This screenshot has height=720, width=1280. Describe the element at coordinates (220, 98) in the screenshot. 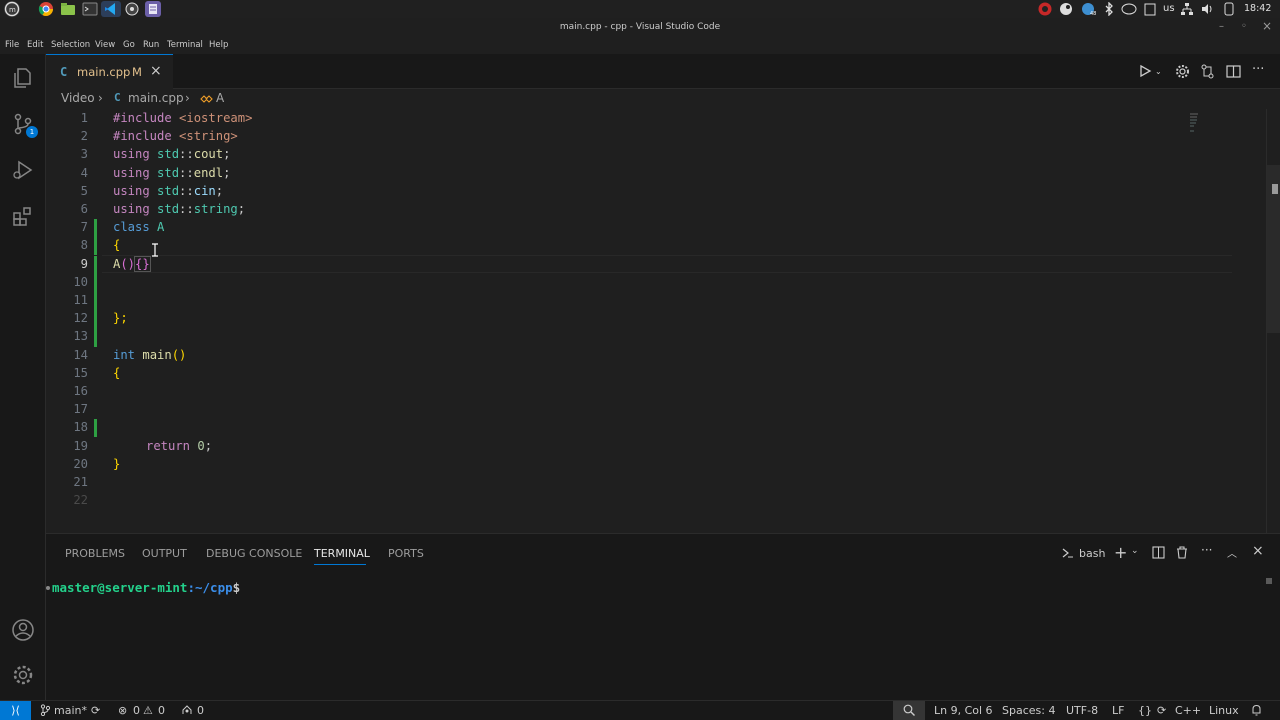

I see `breadcrumb-symbol: A` at that location.